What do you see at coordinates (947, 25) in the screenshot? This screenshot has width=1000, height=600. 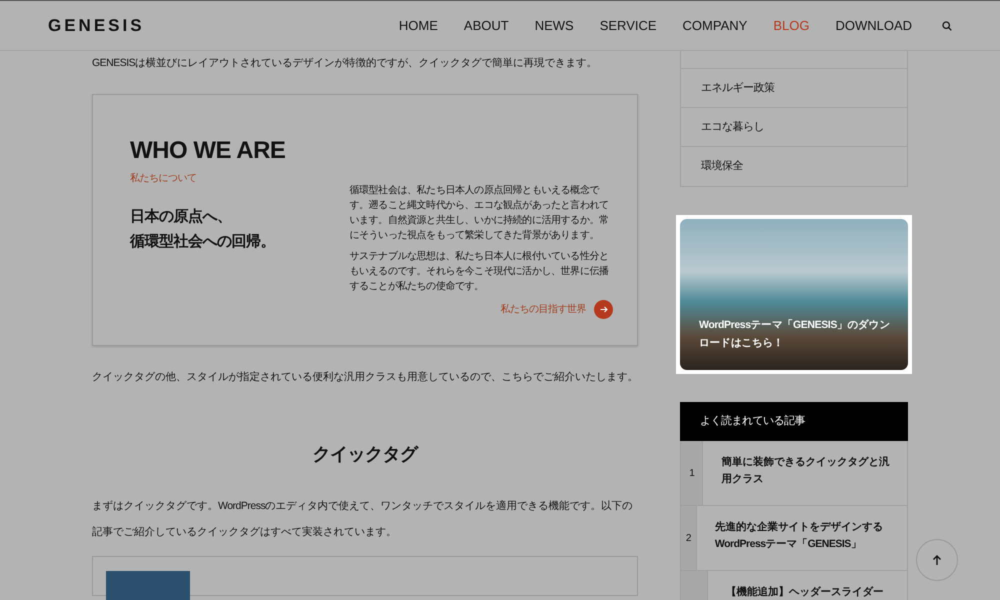 I see `search-icon` at bounding box center [947, 25].